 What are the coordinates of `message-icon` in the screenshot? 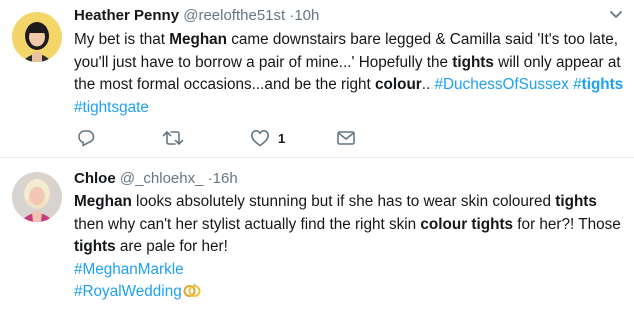 It's located at (346, 138).